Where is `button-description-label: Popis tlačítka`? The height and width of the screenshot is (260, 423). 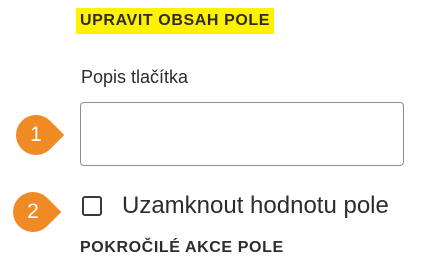
button-description-label: Popis tlačítka is located at coordinates (135, 77).